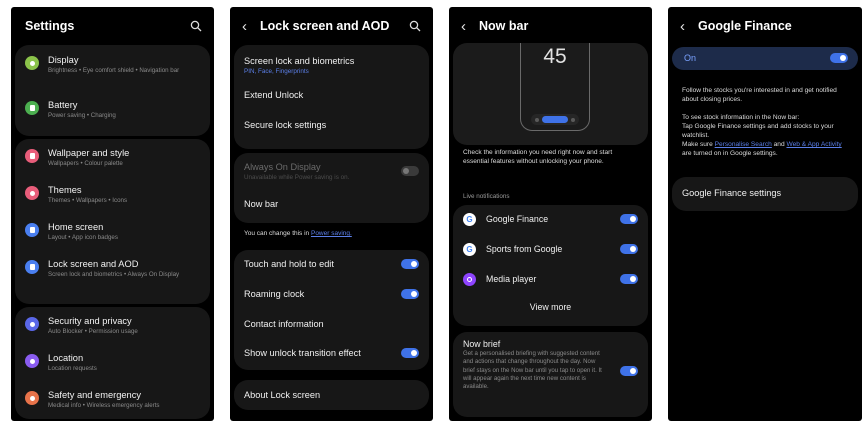 Image resolution: width=862 pixels, height=421 pixels. What do you see at coordinates (85, 163) in the screenshot?
I see `item-sub: Wallpapers • Colour palette` at bounding box center [85, 163].